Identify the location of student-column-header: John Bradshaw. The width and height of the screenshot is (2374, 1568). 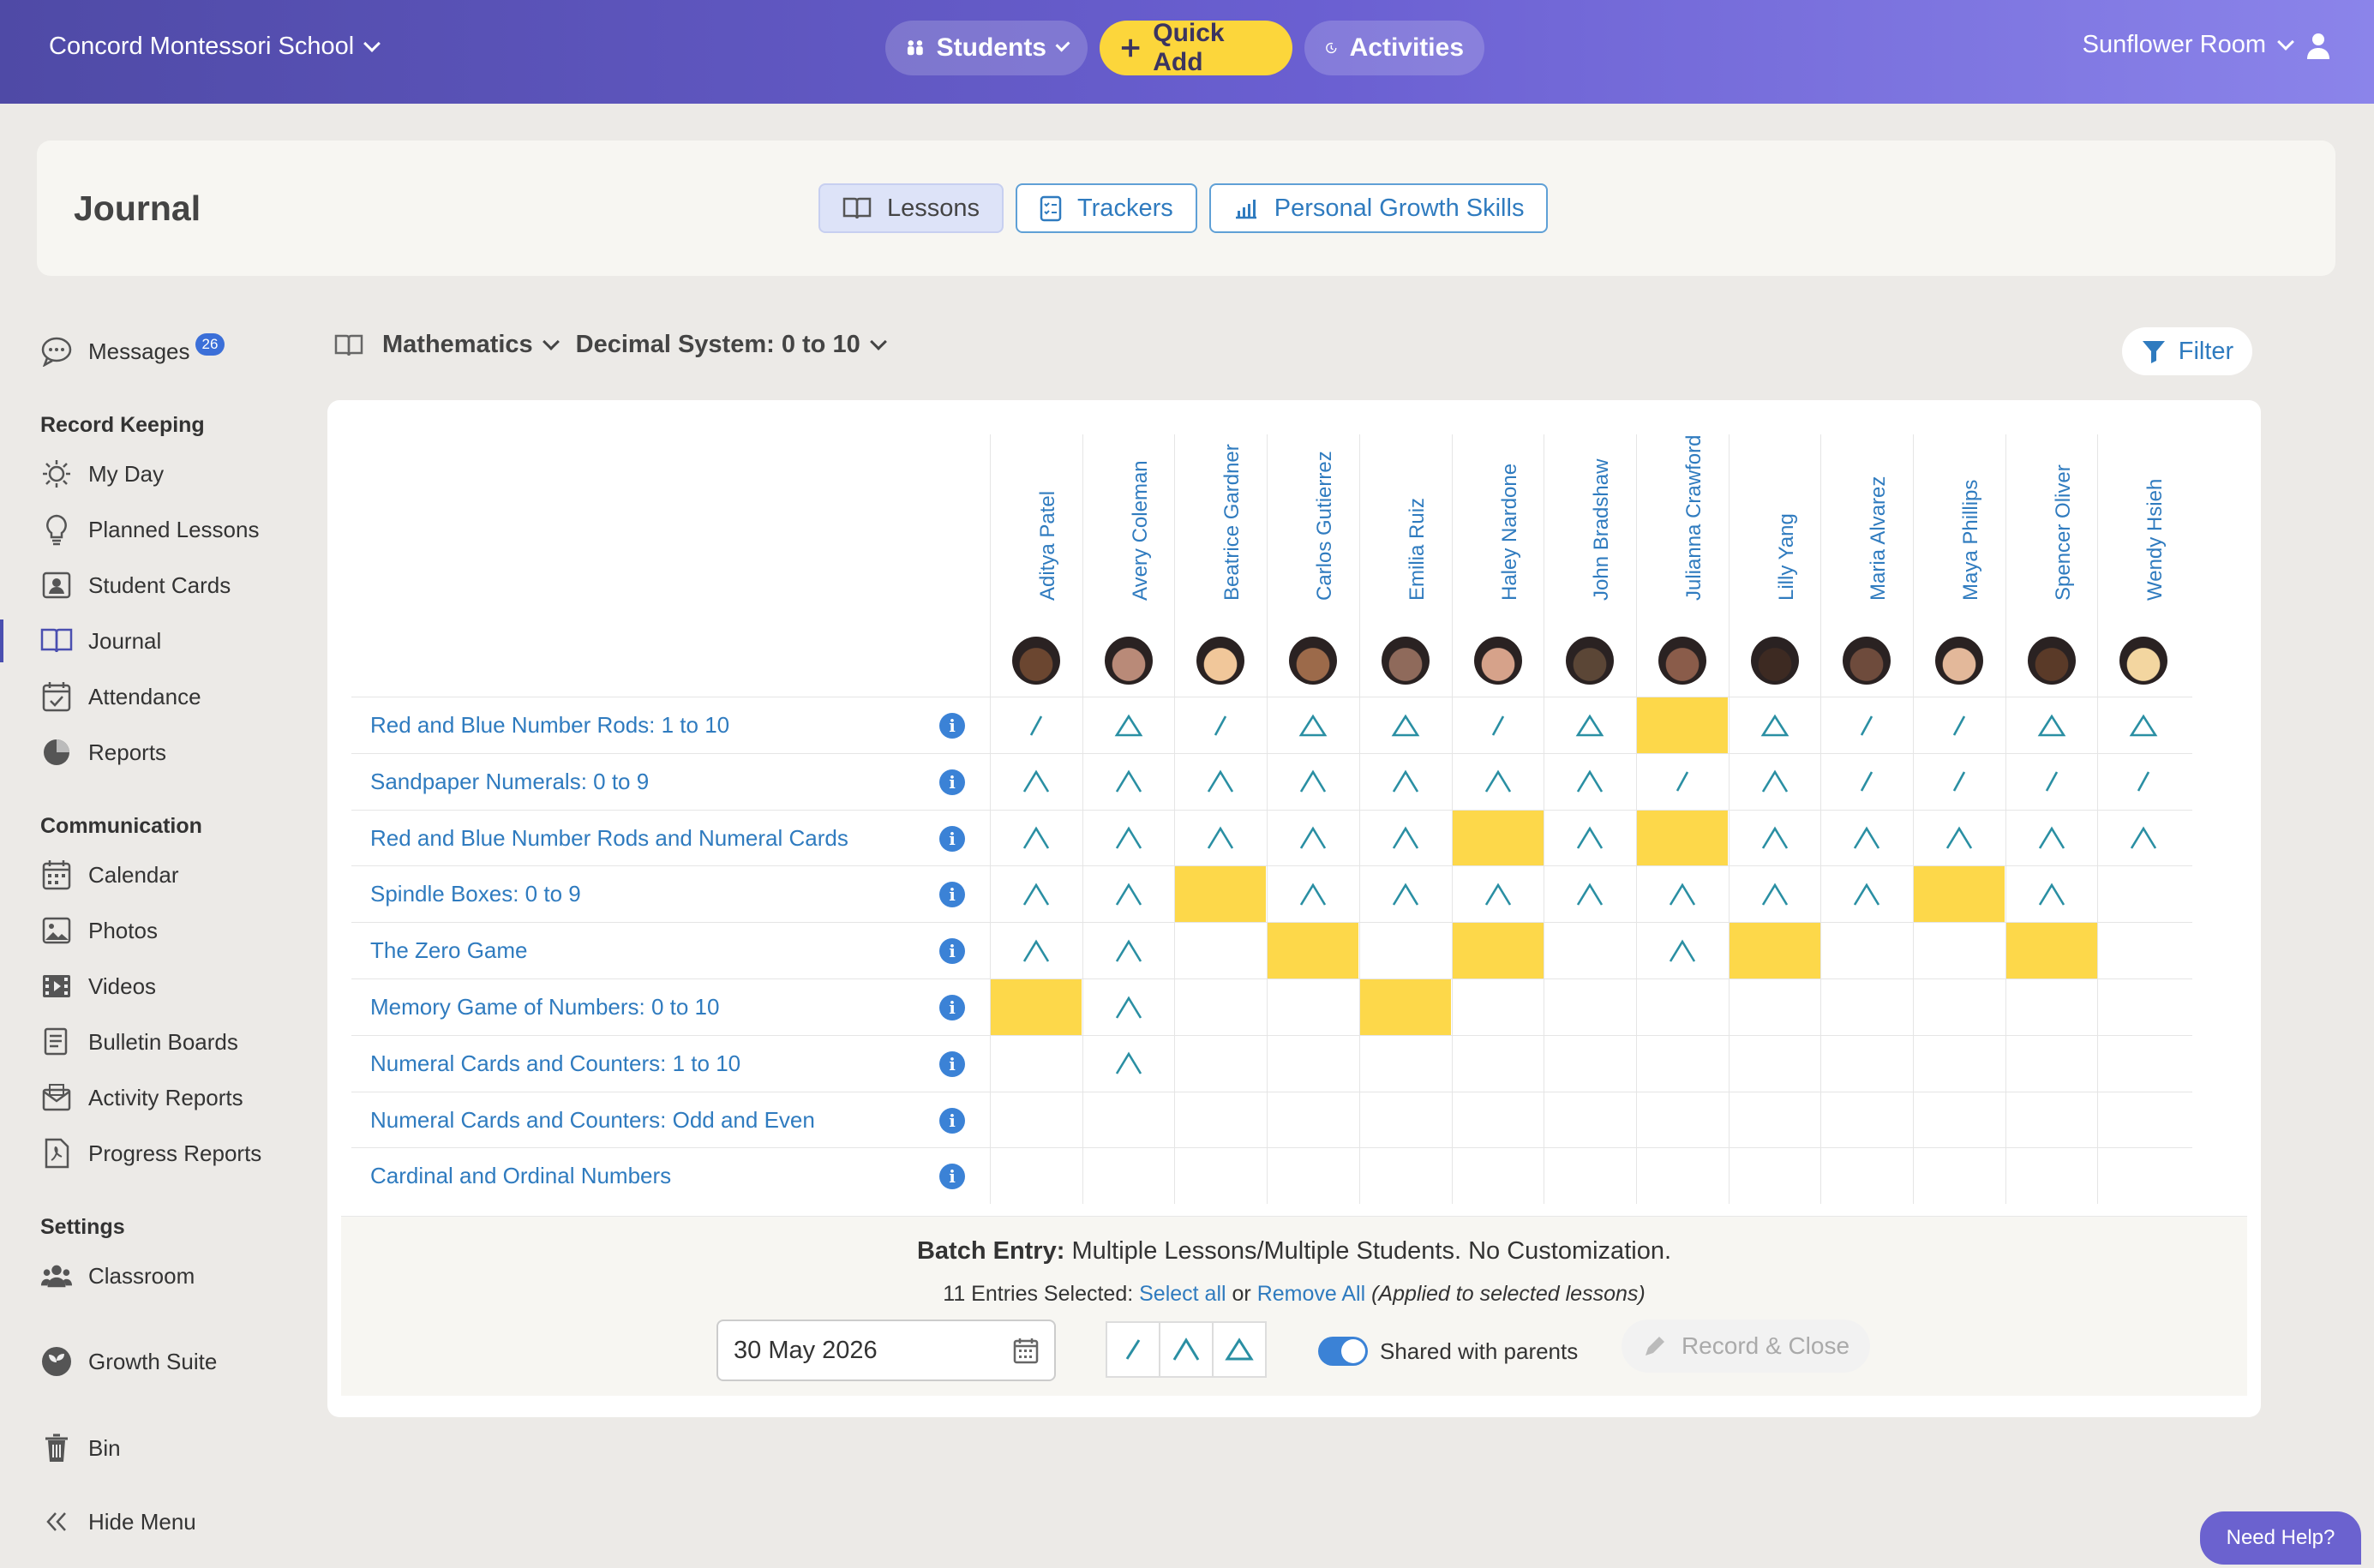
(1589, 565).